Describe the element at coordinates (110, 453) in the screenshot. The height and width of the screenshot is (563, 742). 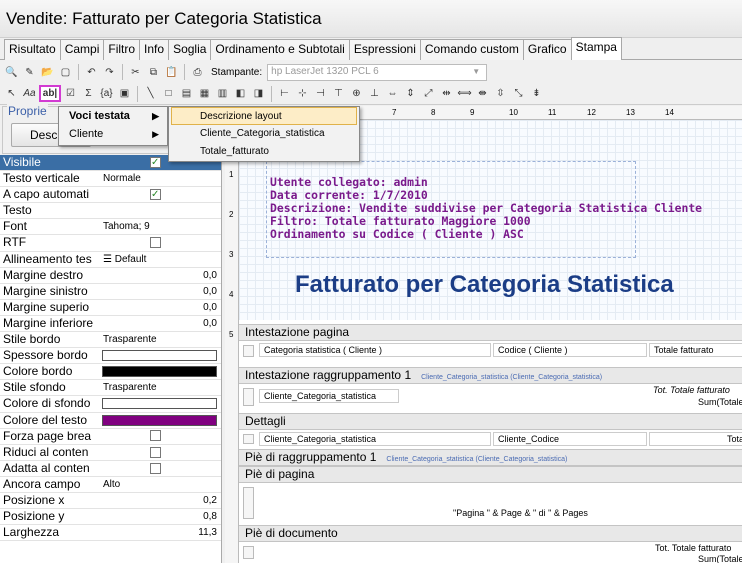
I see `property-row: Riduci al conten` at that location.